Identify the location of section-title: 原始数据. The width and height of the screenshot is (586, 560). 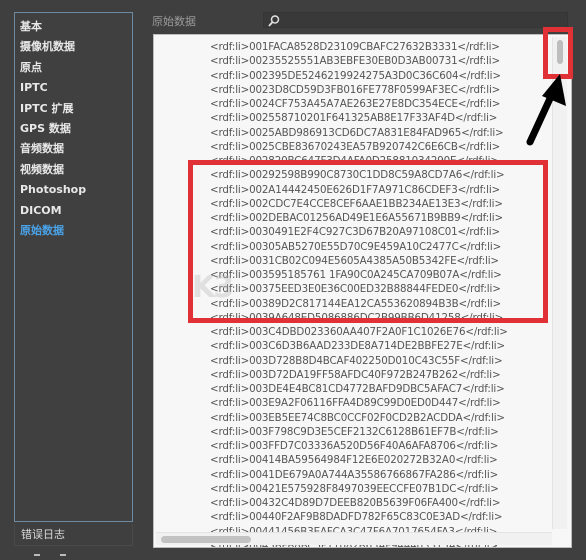
(174, 21).